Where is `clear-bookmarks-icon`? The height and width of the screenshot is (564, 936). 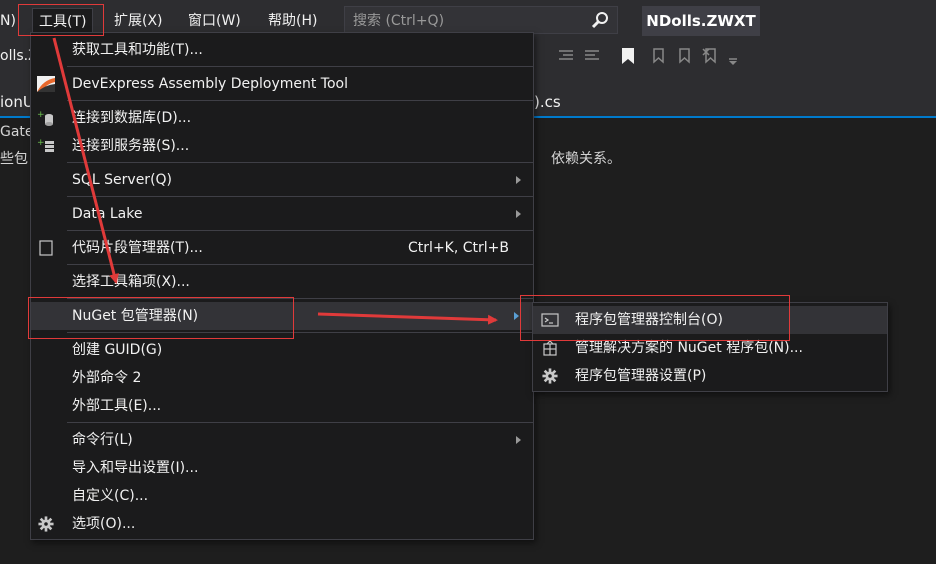
clear-bookmarks-icon is located at coordinates (710, 56).